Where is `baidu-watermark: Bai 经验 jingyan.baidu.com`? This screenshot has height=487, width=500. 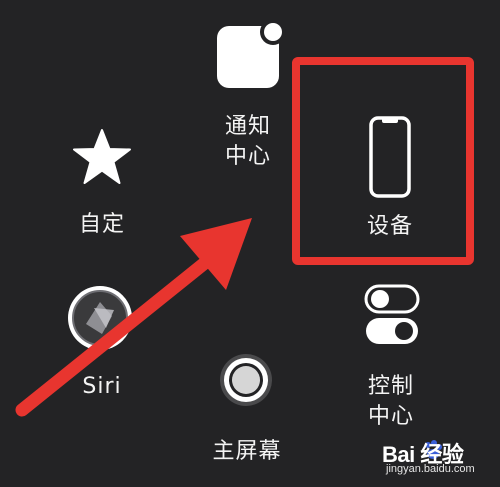 baidu-watermark: Bai 经验 jingyan.baidu.com is located at coordinates (428, 459).